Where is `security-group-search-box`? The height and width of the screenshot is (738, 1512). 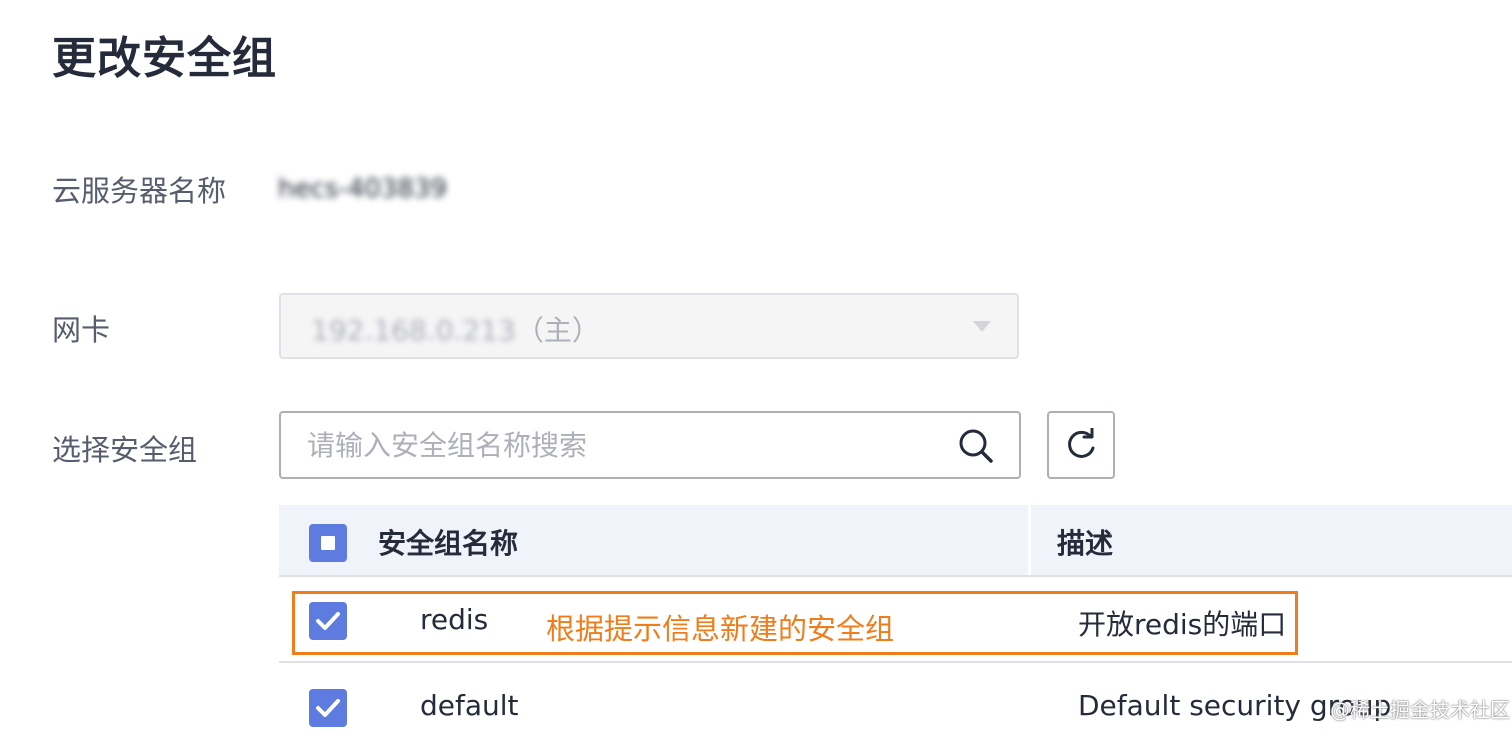
security-group-search-box is located at coordinates (650, 445).